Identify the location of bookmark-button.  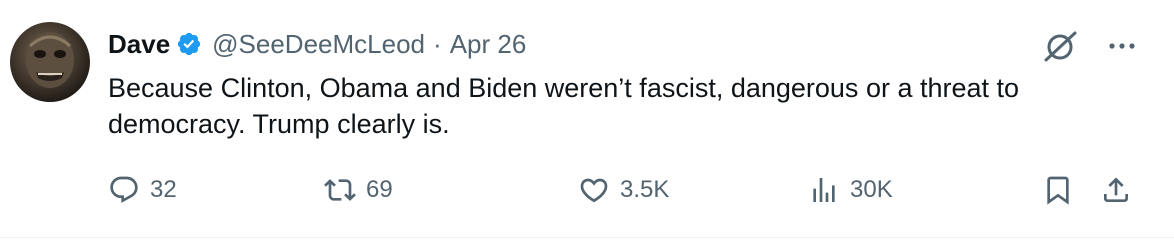
(1058, 190).